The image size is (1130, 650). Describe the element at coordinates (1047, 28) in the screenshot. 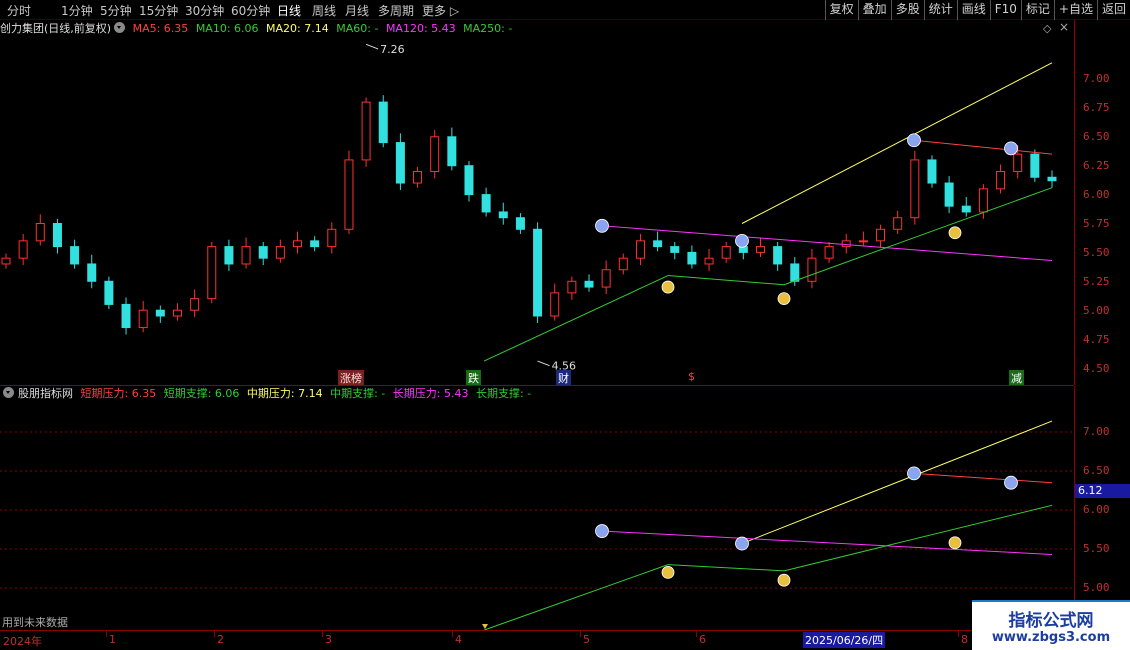

I see `diamond-icon: ◇` at that location.